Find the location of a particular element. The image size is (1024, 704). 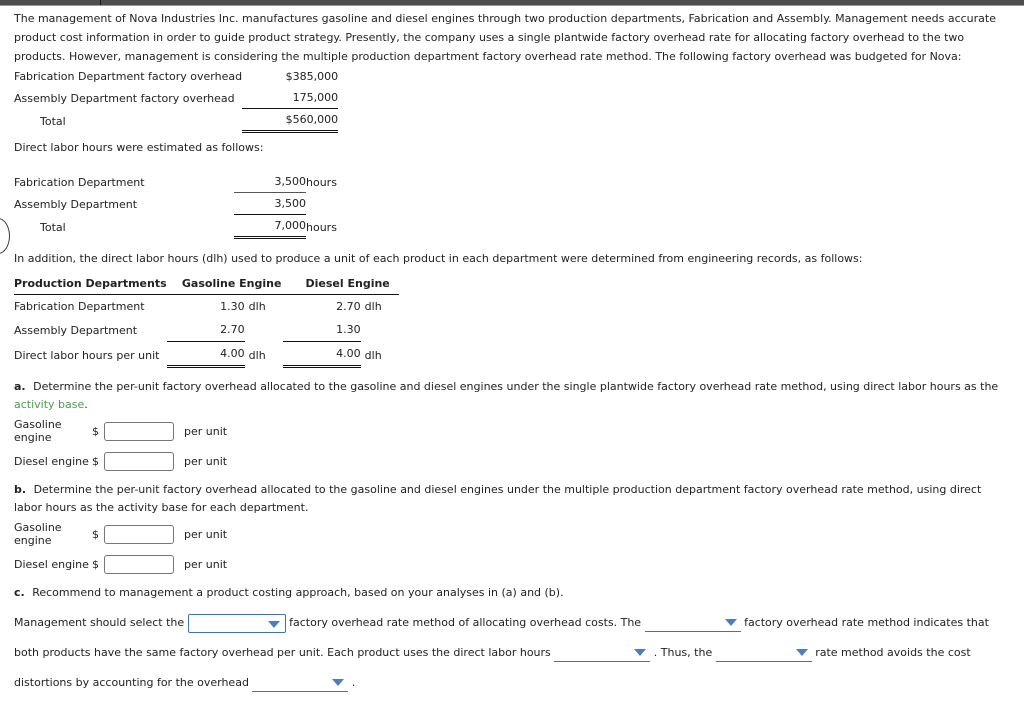

answer-a-diesel-label: Diesel engine is located at coordinates (51, 461).